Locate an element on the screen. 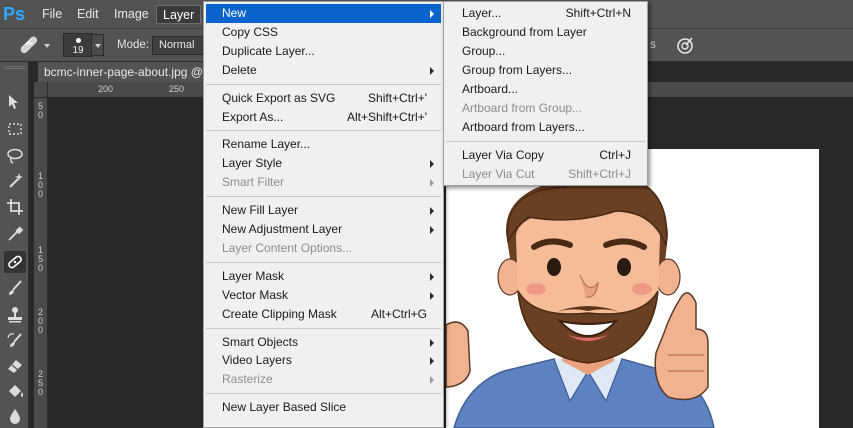 This screenshot has height=428, width=853. menu-item-quick-export-as-svg: Quick Export as SVG Shift+Ctrl+' is located at coordinates (323, 98).